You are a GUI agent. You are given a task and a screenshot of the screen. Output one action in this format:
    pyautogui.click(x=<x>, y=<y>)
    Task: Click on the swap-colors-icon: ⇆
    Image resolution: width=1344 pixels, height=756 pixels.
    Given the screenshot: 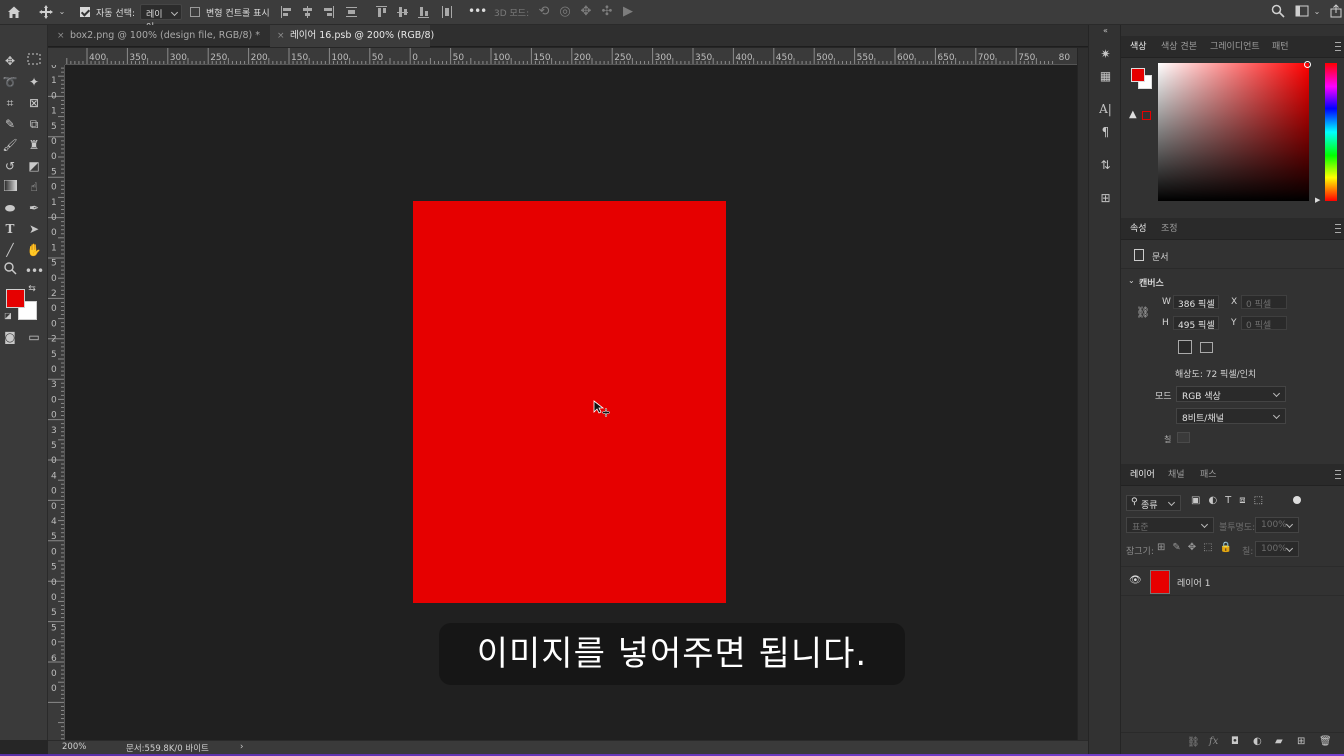 What is the action you would take?
    pyautogui.click(x=32, y=289)
    